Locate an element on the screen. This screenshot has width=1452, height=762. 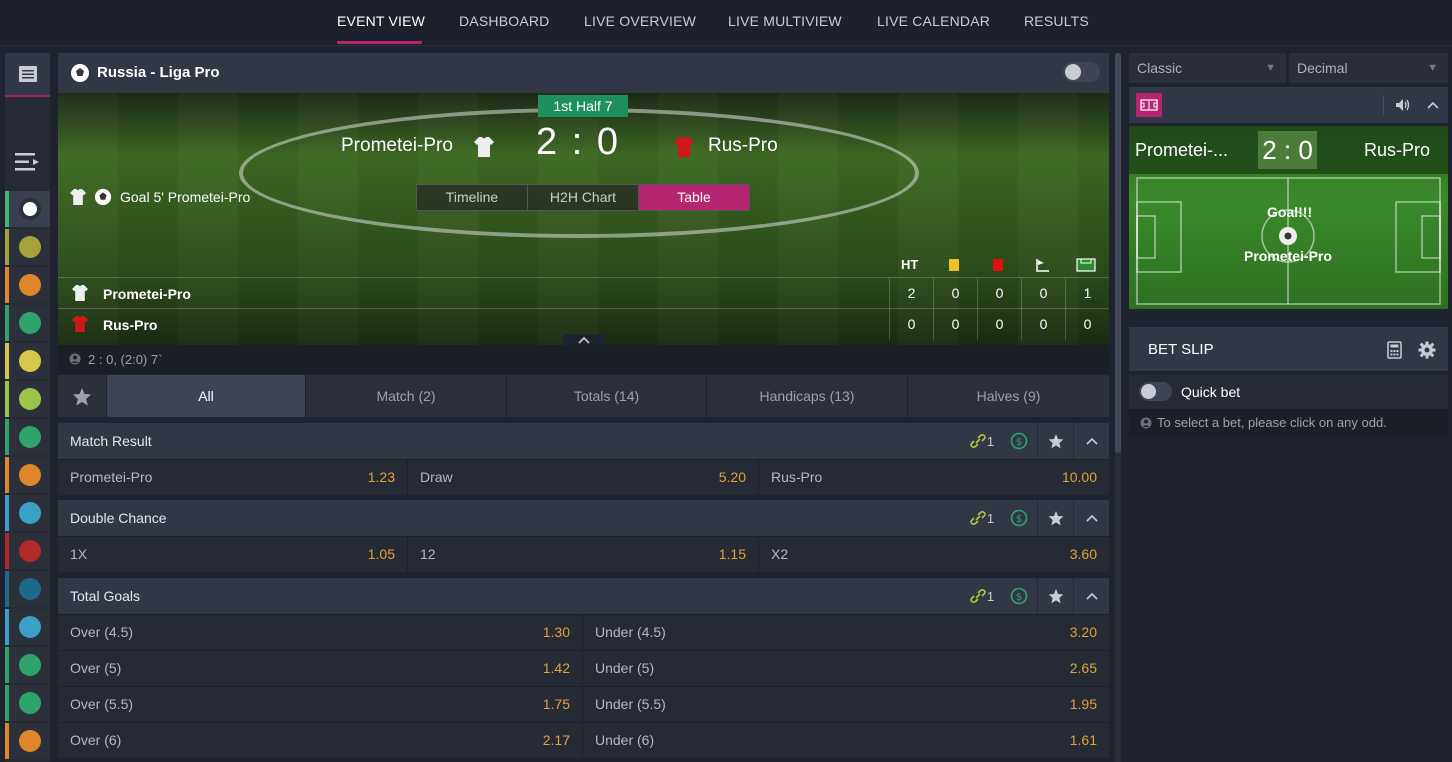
market-title: Double Chance is located at coordinates (118, 518).